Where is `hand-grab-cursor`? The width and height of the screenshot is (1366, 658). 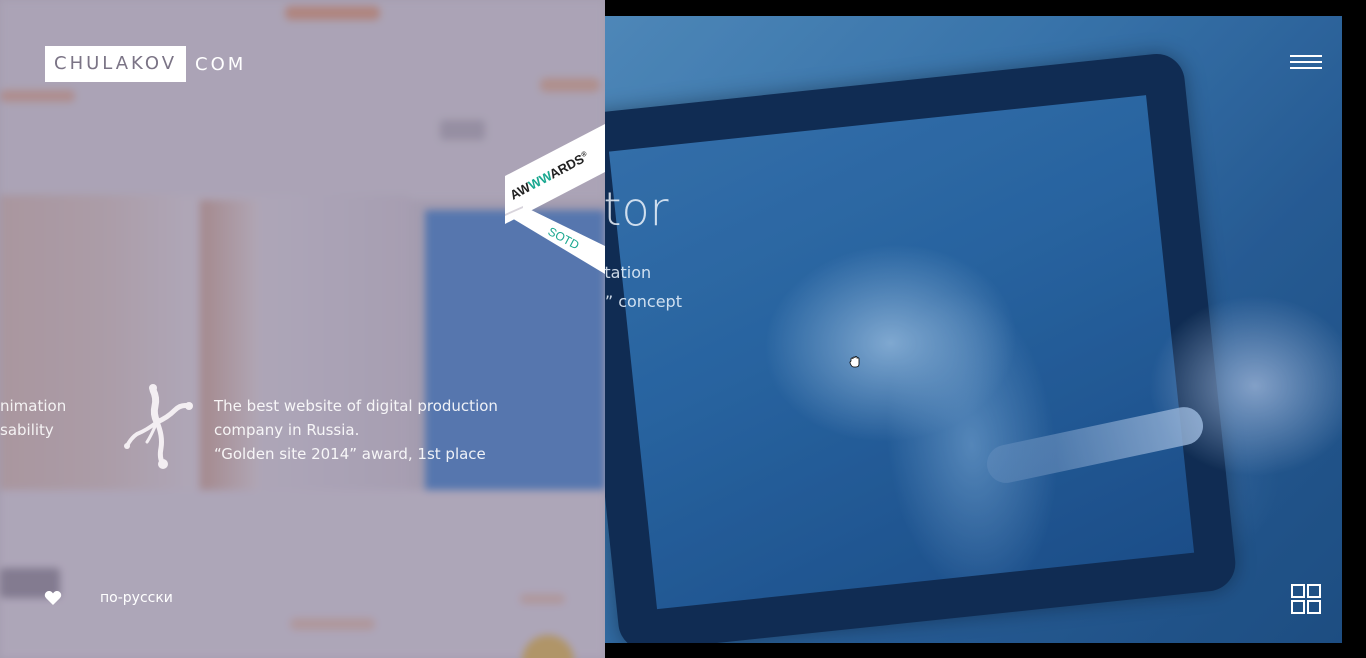
hand-grab-cursor is located at coordinates (854, 362).